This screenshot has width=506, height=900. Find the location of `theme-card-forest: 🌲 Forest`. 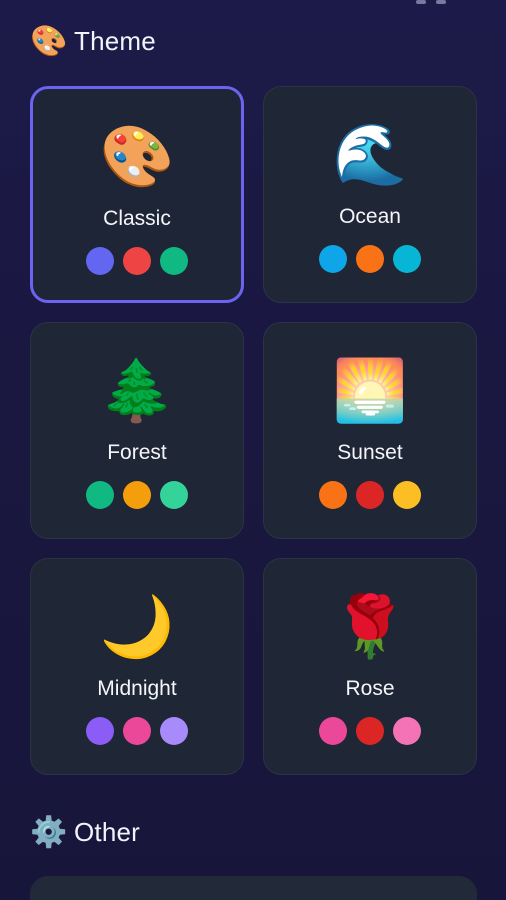

theme-card-forest: 🌲 Forest is located at coordinates (137, 430).